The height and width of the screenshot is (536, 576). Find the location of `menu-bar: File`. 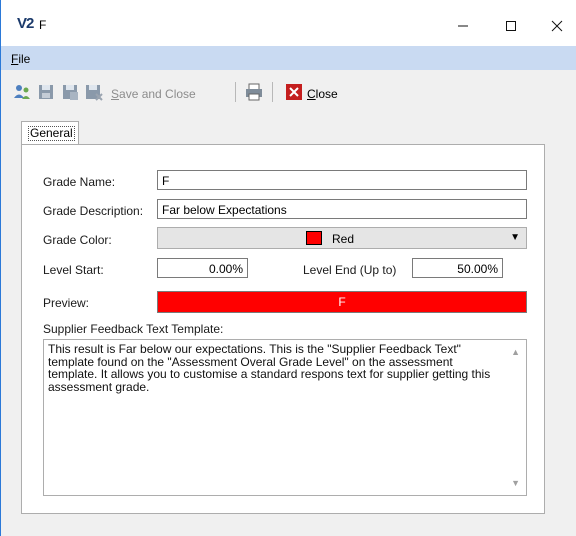

menu-bar: File is located at coordinates (288, 58).